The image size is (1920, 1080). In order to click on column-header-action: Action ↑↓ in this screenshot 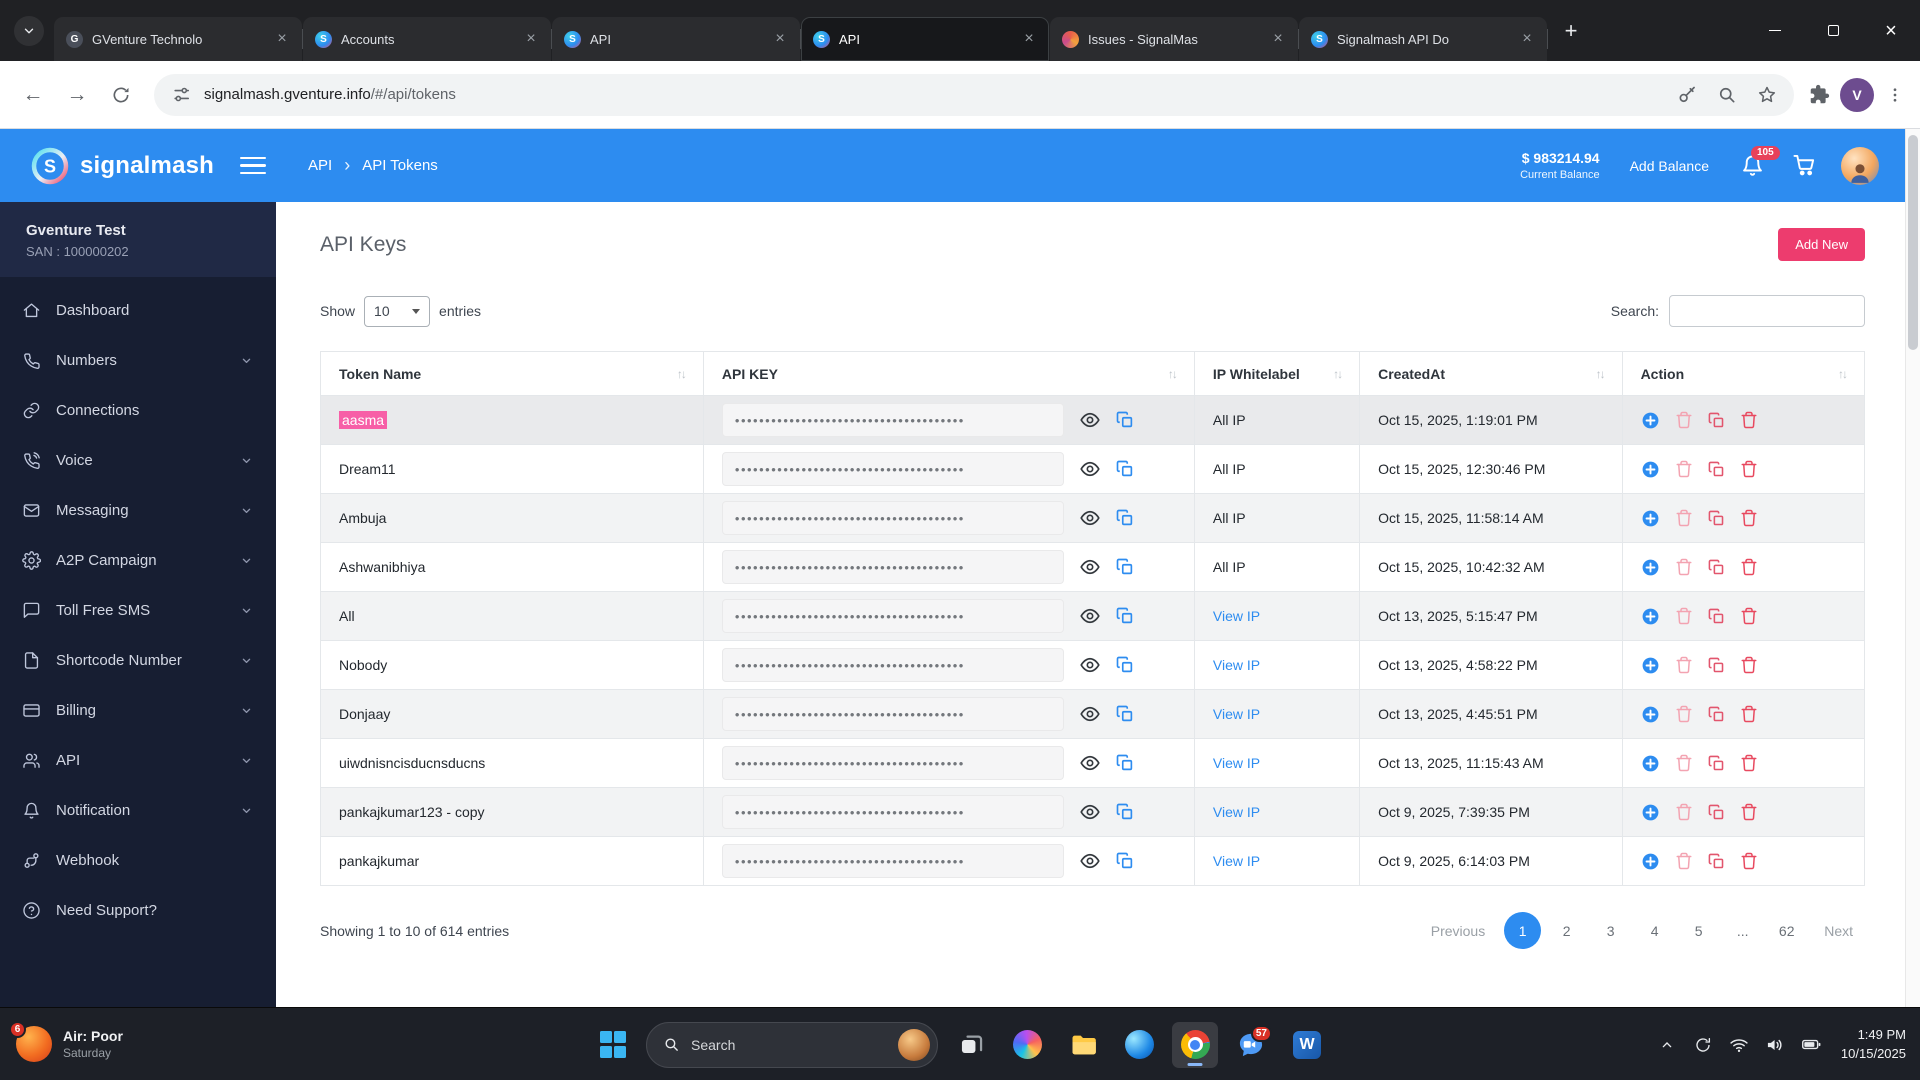, I will do `click(1743, 373)`.